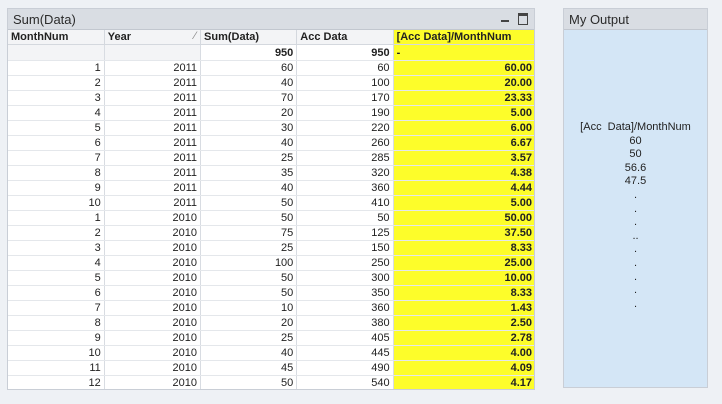  I want to click on column-header-year-label: Year, so click(119, 37).